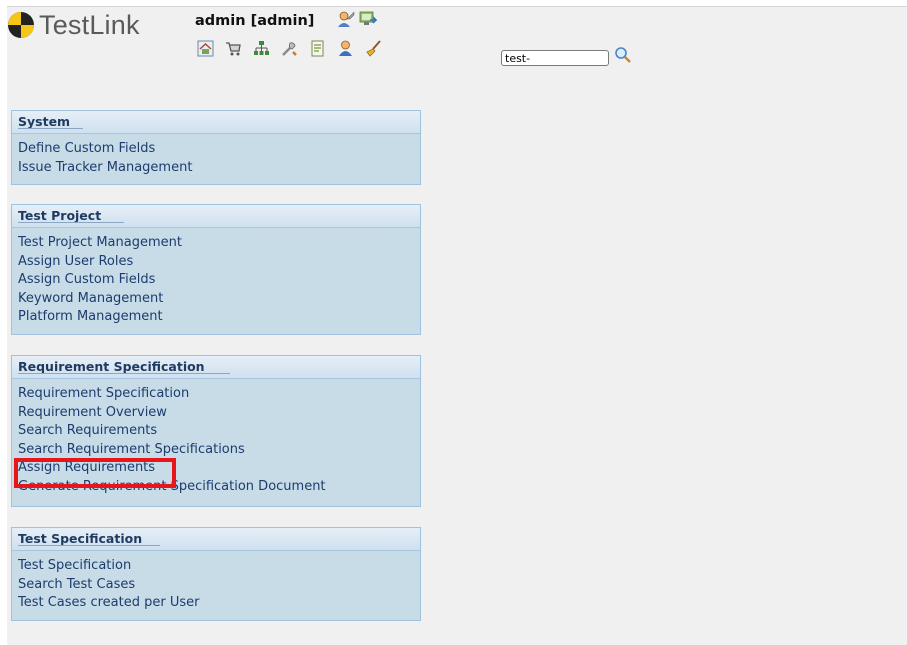  What do you see at coordinates (219, 317) in the screenshot?
I see `platform-management-link: Platform Management` at bounding box center [219, 317].